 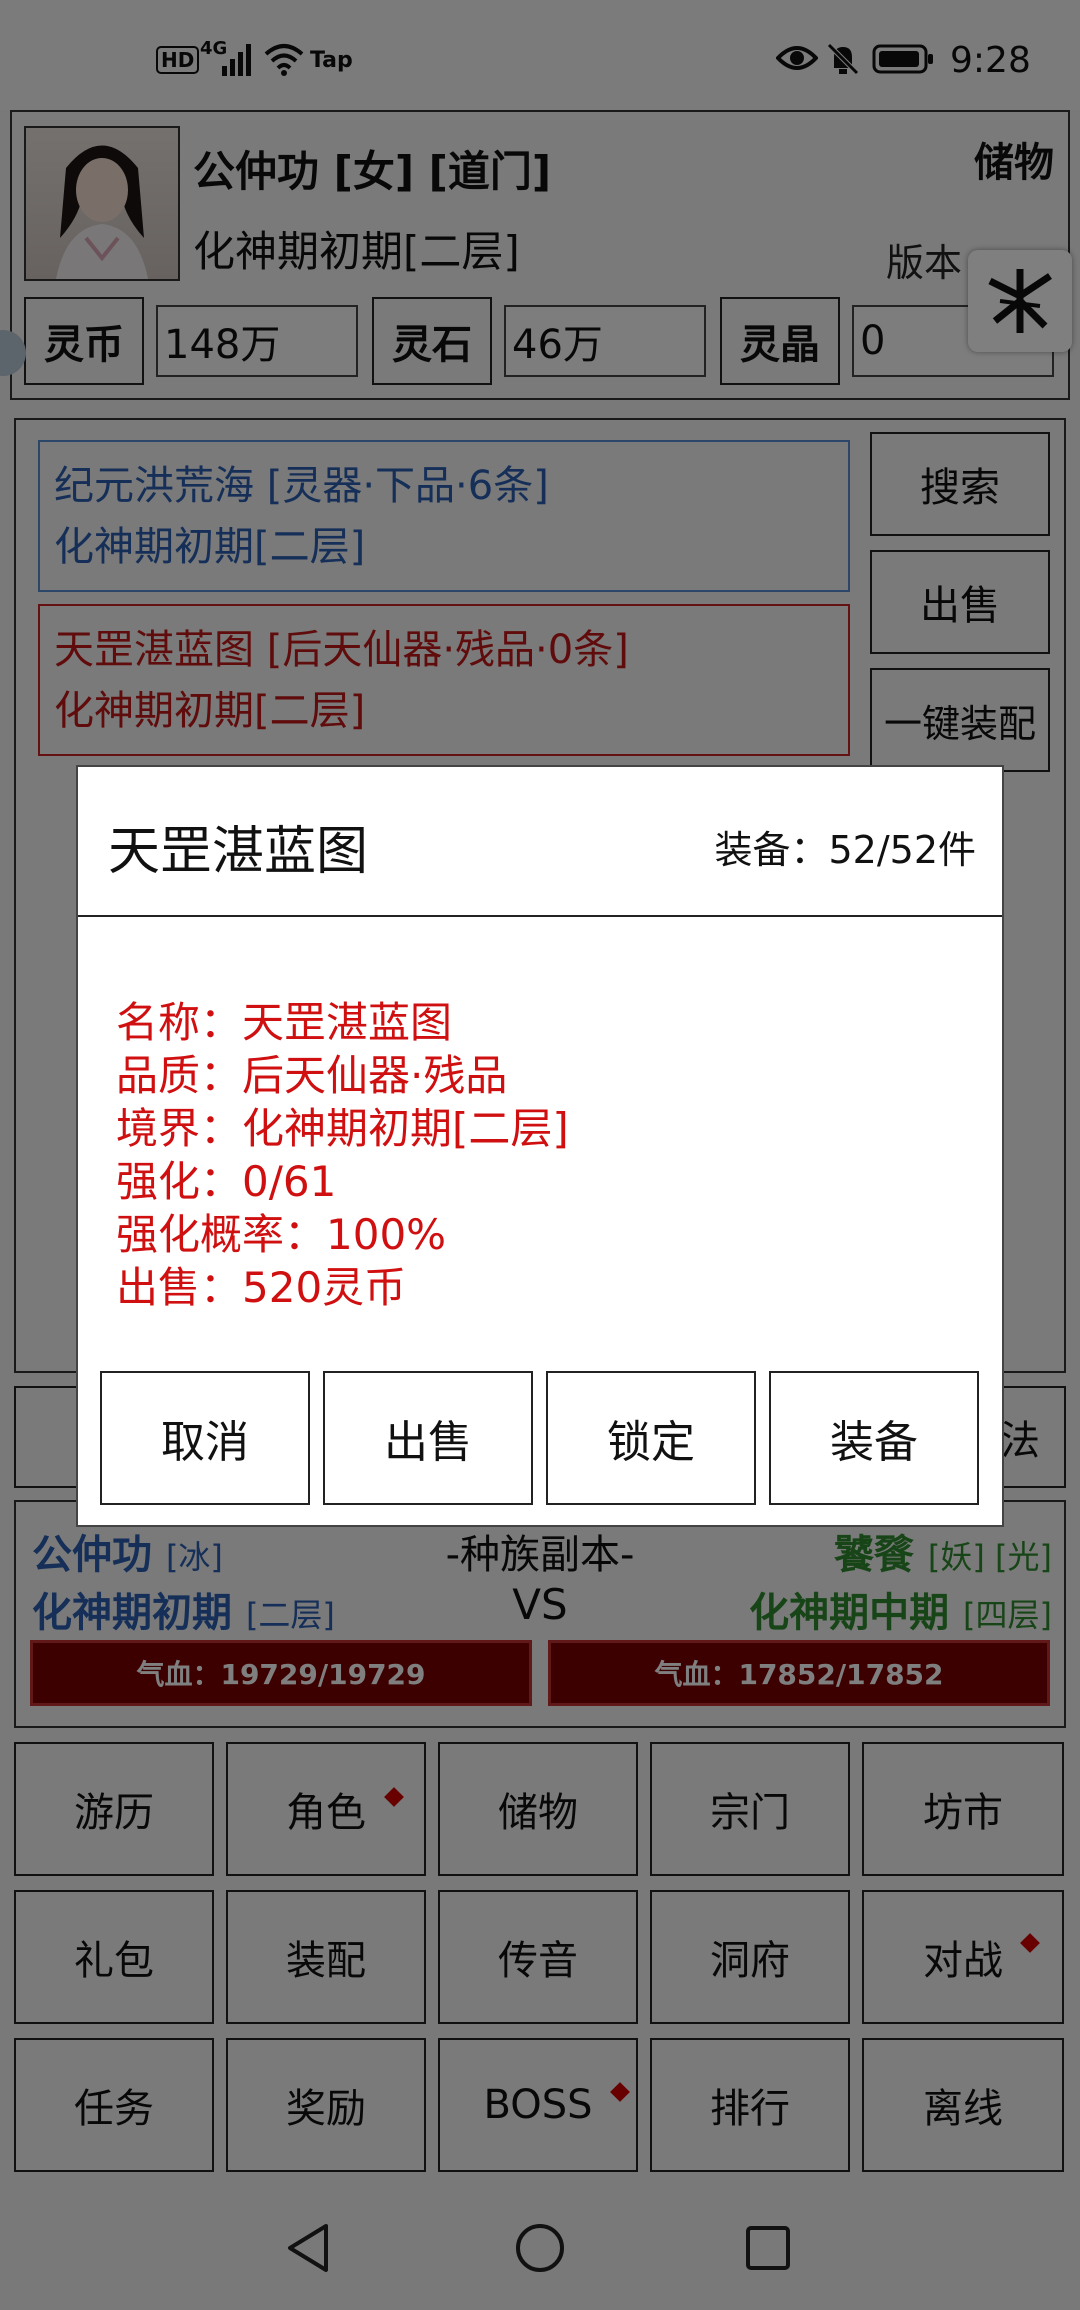 What do you see at coordinates (444, 680) in the screenshot?
I see `inventory-item: 天罡湛蓝图 [后天仙器·残品·0条] 化神期初期[二层]` at bounding box center [444, 680].